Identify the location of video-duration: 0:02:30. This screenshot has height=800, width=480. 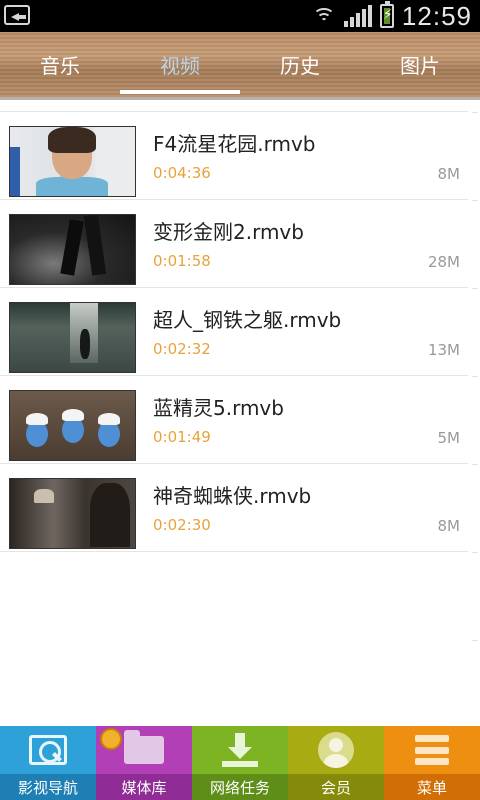
(182, 525).